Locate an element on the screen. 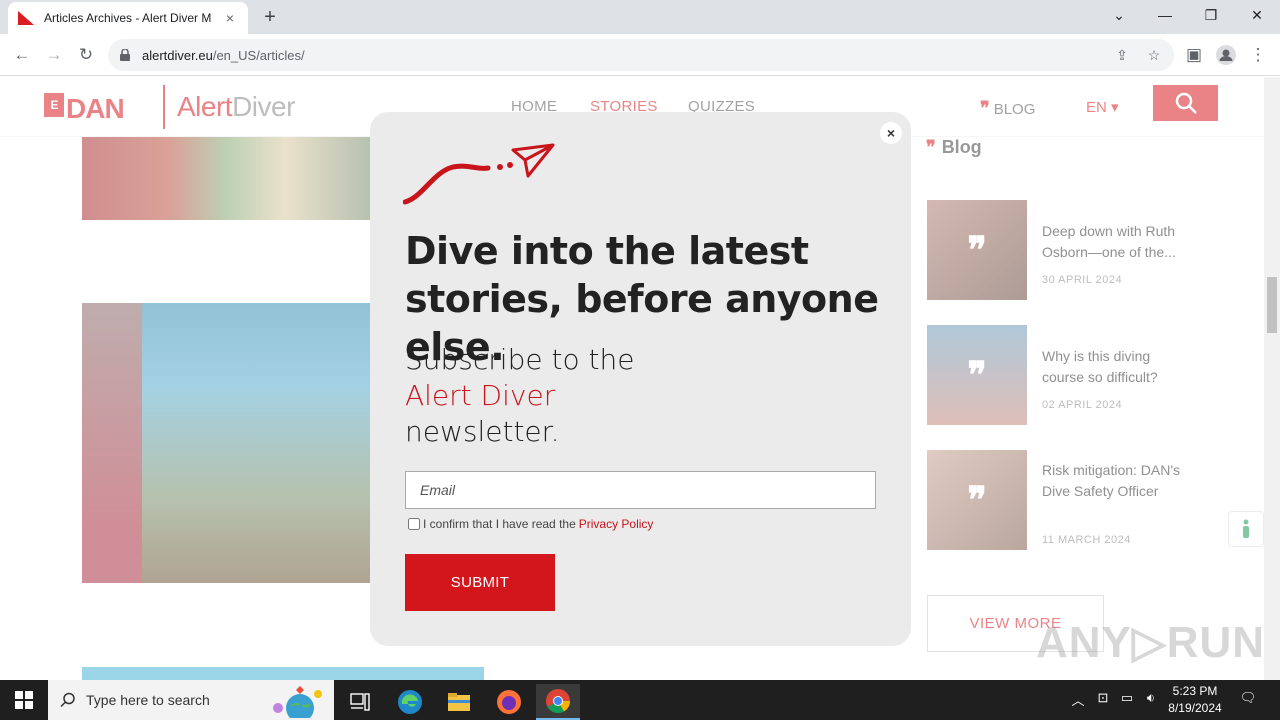 Image resolution: width=1280 pixels, height=720 pixels. tray-chevron-icon: ︿ is located at coordinates (1078, 699).